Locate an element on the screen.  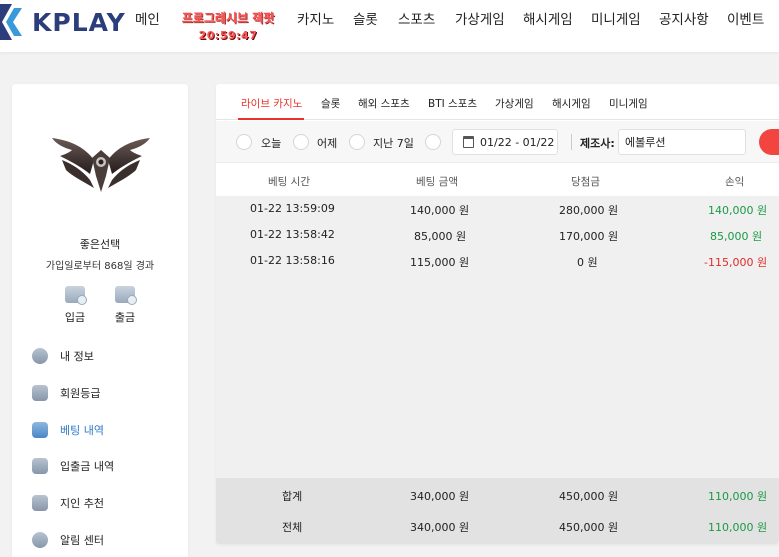
filter-bar: 오늘 어제 지난 7일 01/22 - 01/22 제조사: is located at coordinates (497, 142).